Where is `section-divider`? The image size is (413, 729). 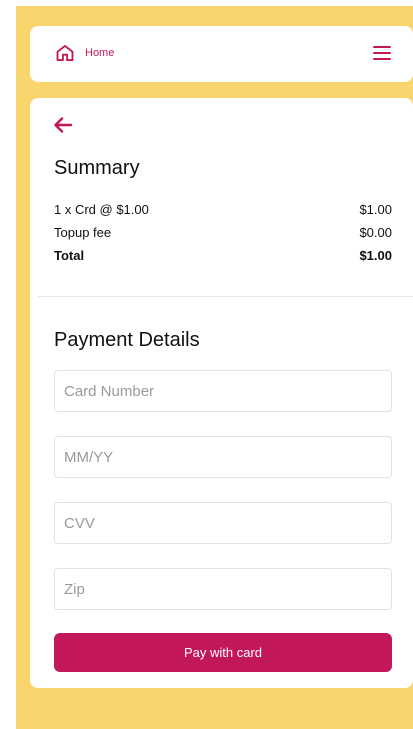
section-divider is located at coordinates (225, 296).